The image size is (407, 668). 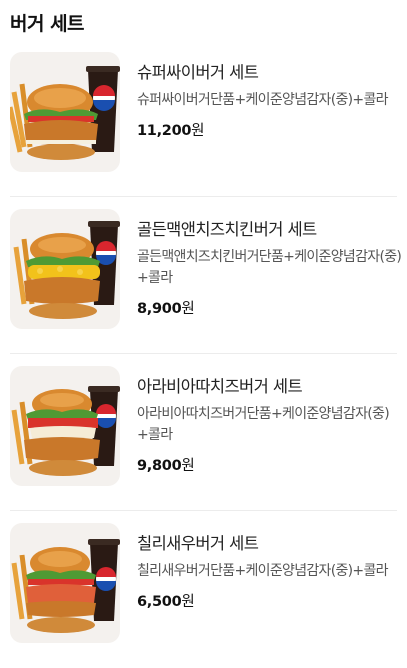 What do you see at coordinates (269, 307) in the screenshot?
I see `item-price: 8,900원` at bounding box center [269, 307].